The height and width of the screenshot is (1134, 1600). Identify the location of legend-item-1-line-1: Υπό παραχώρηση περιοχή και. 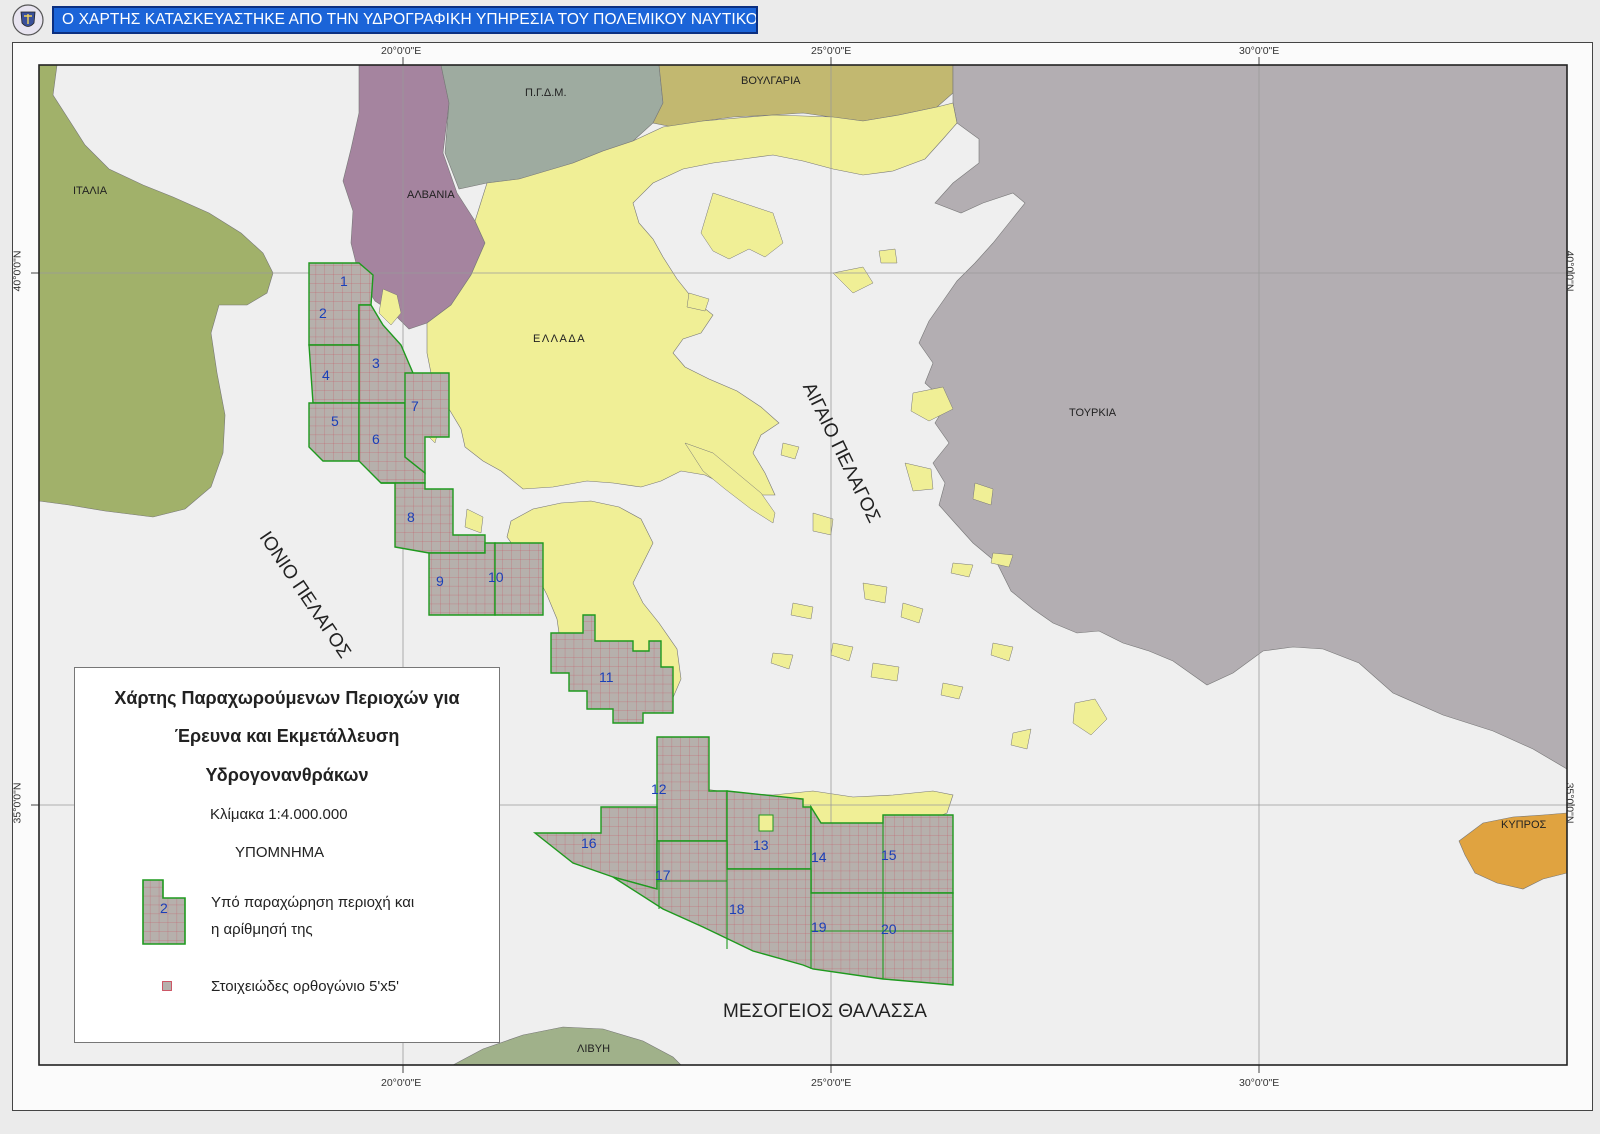
(313, 902).